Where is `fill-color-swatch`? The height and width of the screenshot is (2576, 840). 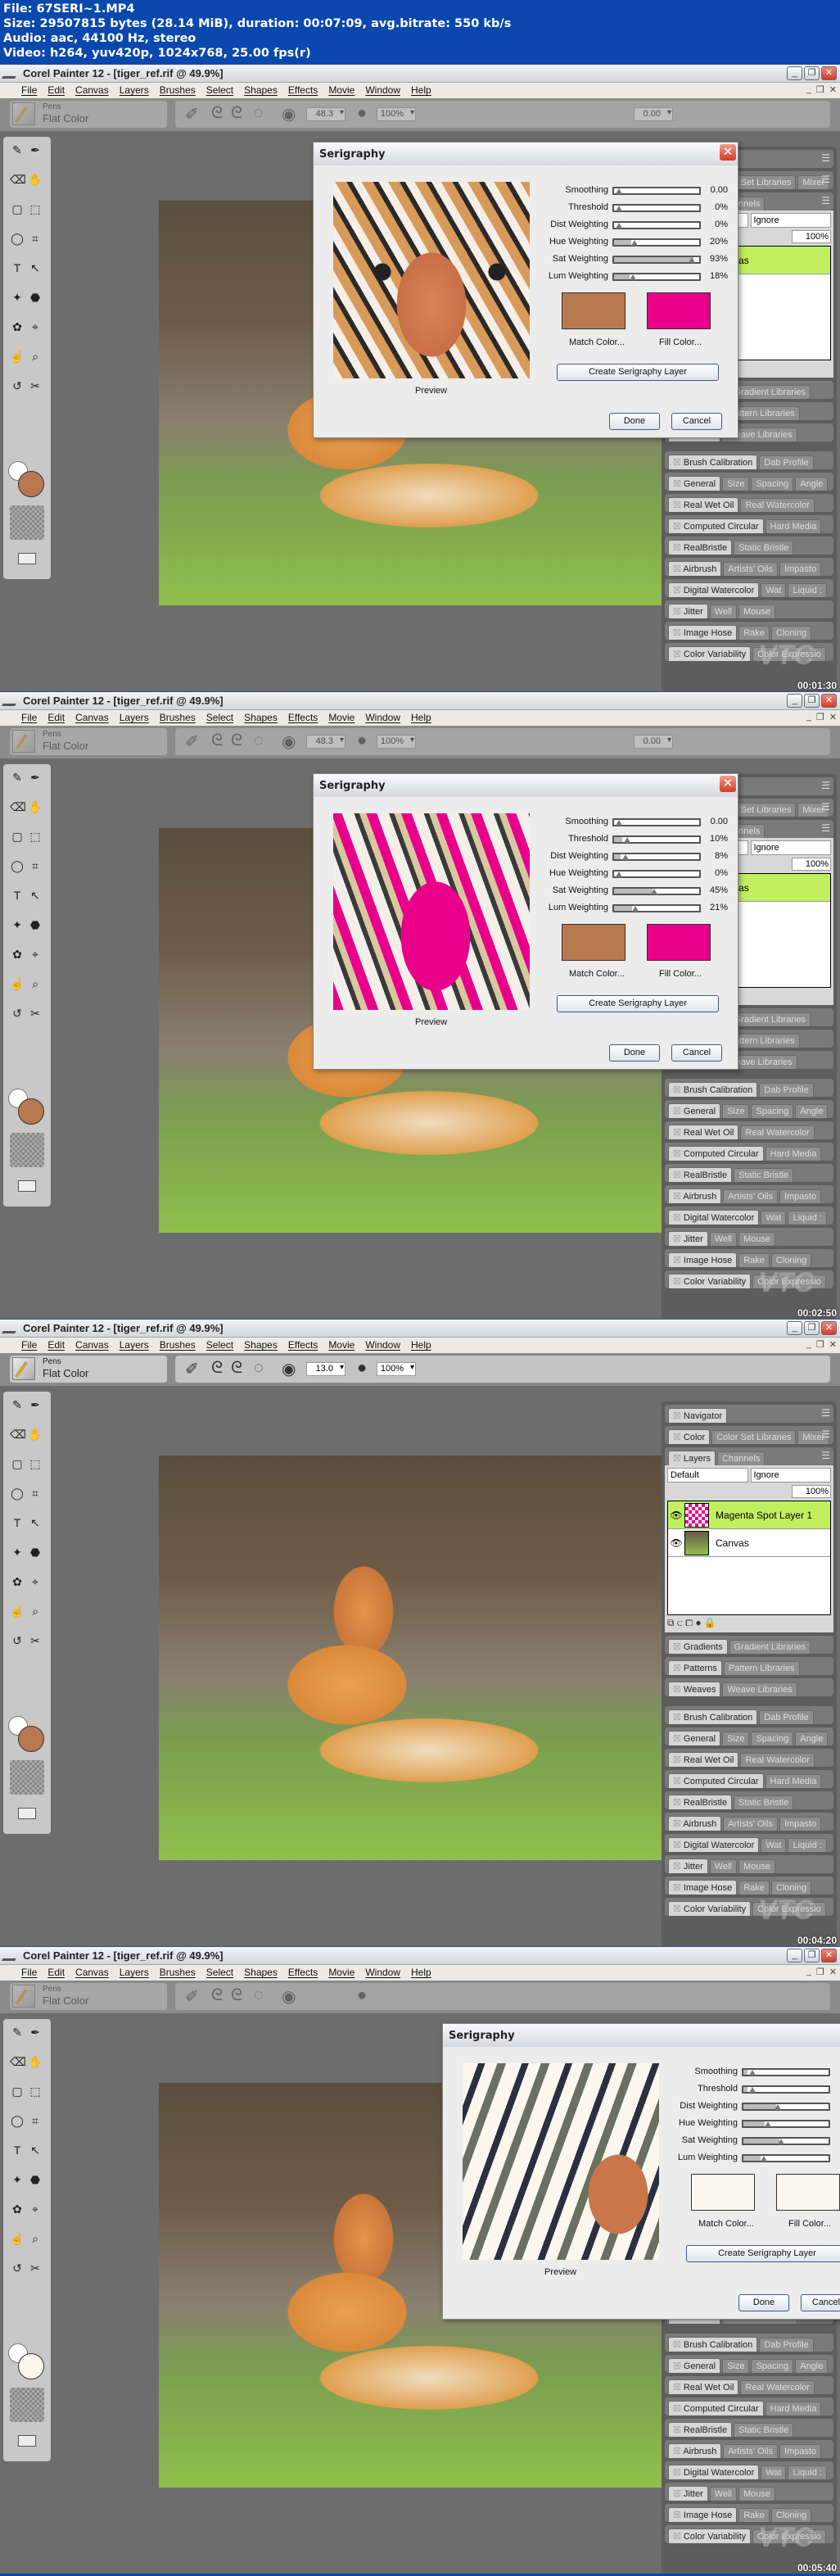
fill-color-swatch is located at coordinates (808, 2192).